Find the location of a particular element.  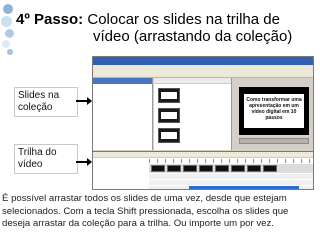

title-step: 4º Passo: is located at coordinates (50, 19).